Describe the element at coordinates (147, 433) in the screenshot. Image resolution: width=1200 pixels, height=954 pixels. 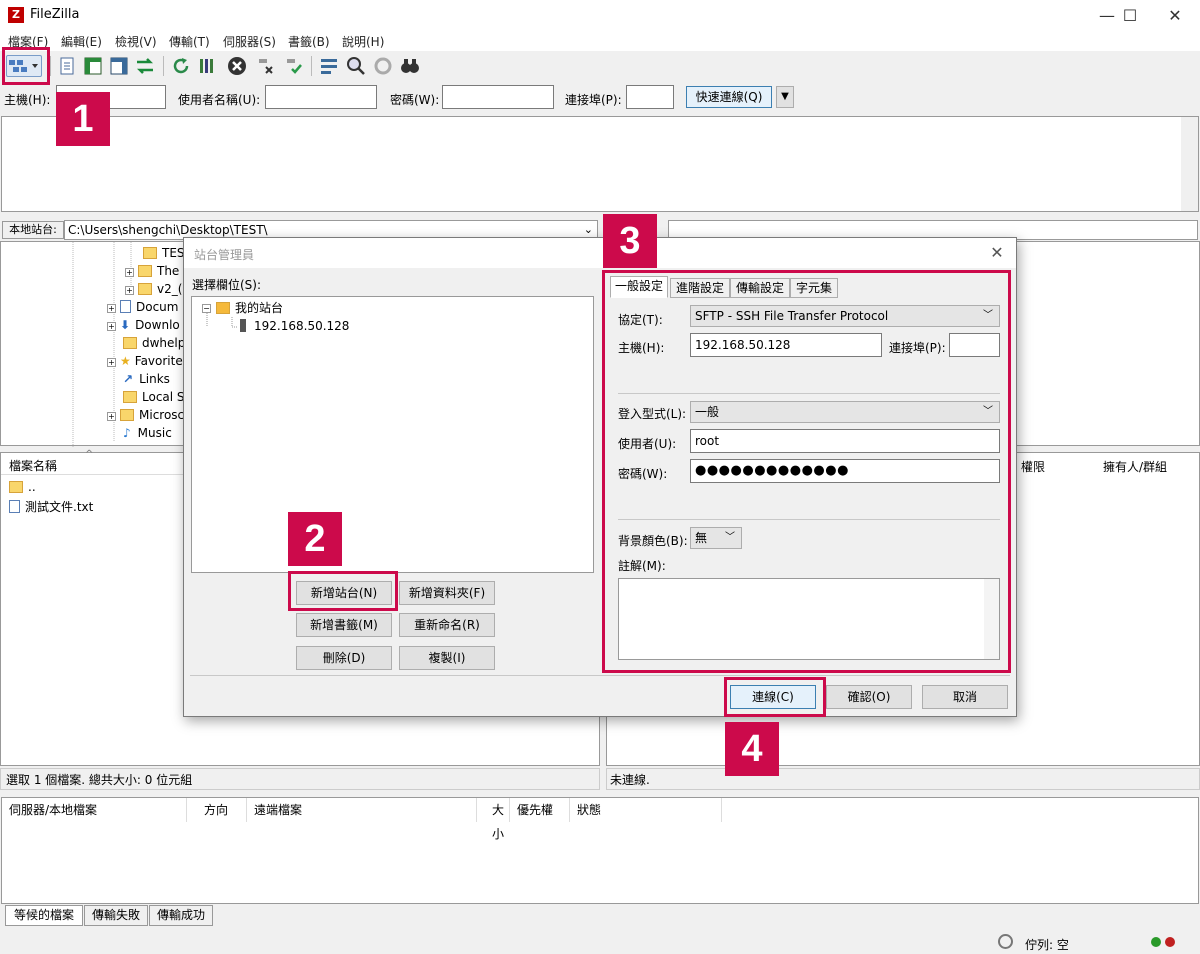
I see `tree-item: ♪ Music` at that location.